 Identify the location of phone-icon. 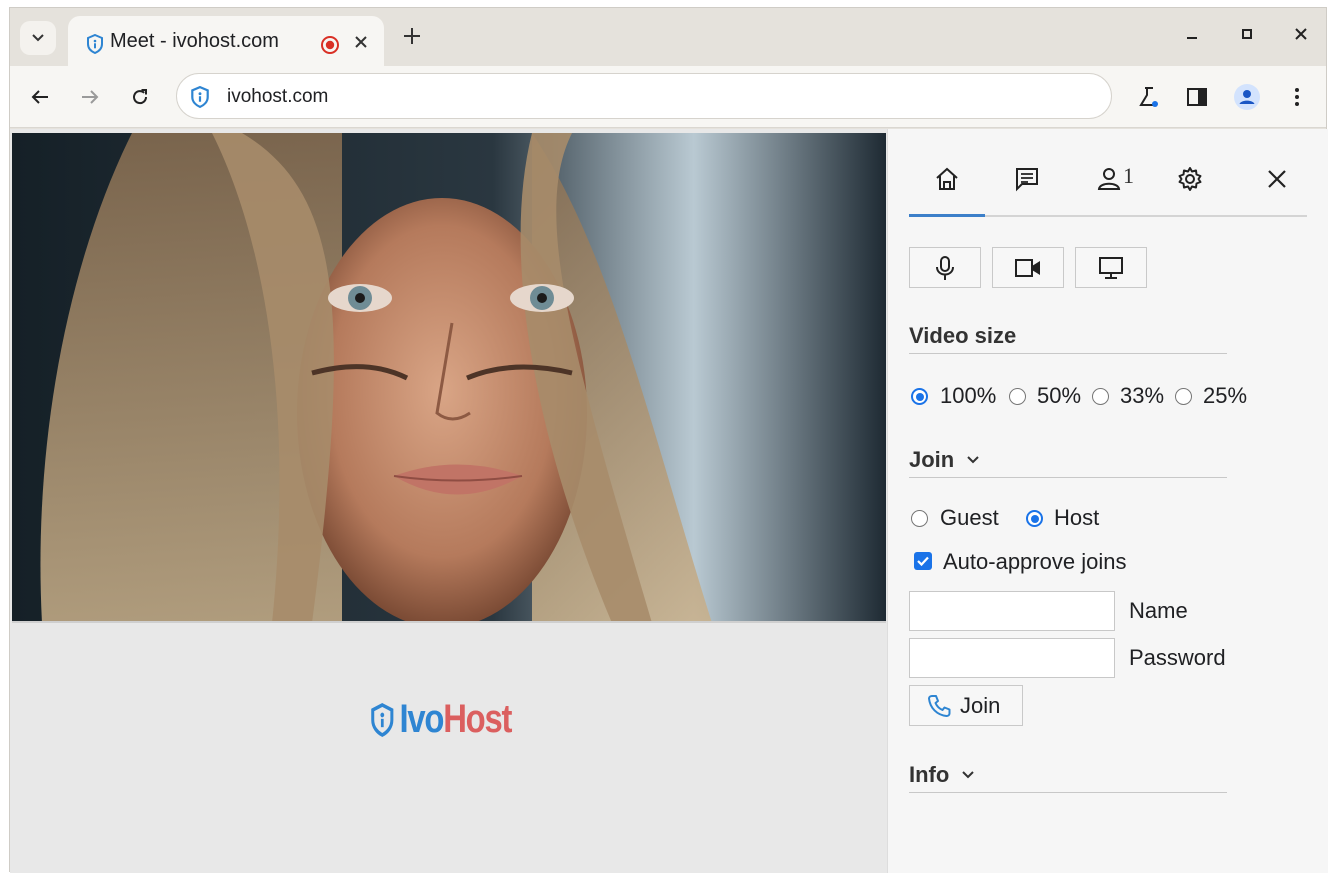
(939, 705).